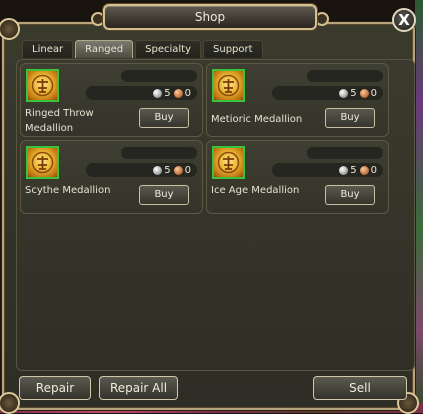 This screenshot has height=414, width=423. I want to click on tab-linear: Linear, so click(48, 49).